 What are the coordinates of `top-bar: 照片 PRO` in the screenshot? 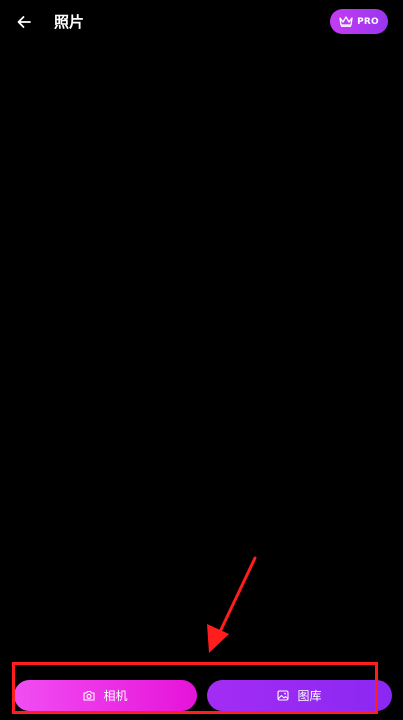 It's located at (201, 22).